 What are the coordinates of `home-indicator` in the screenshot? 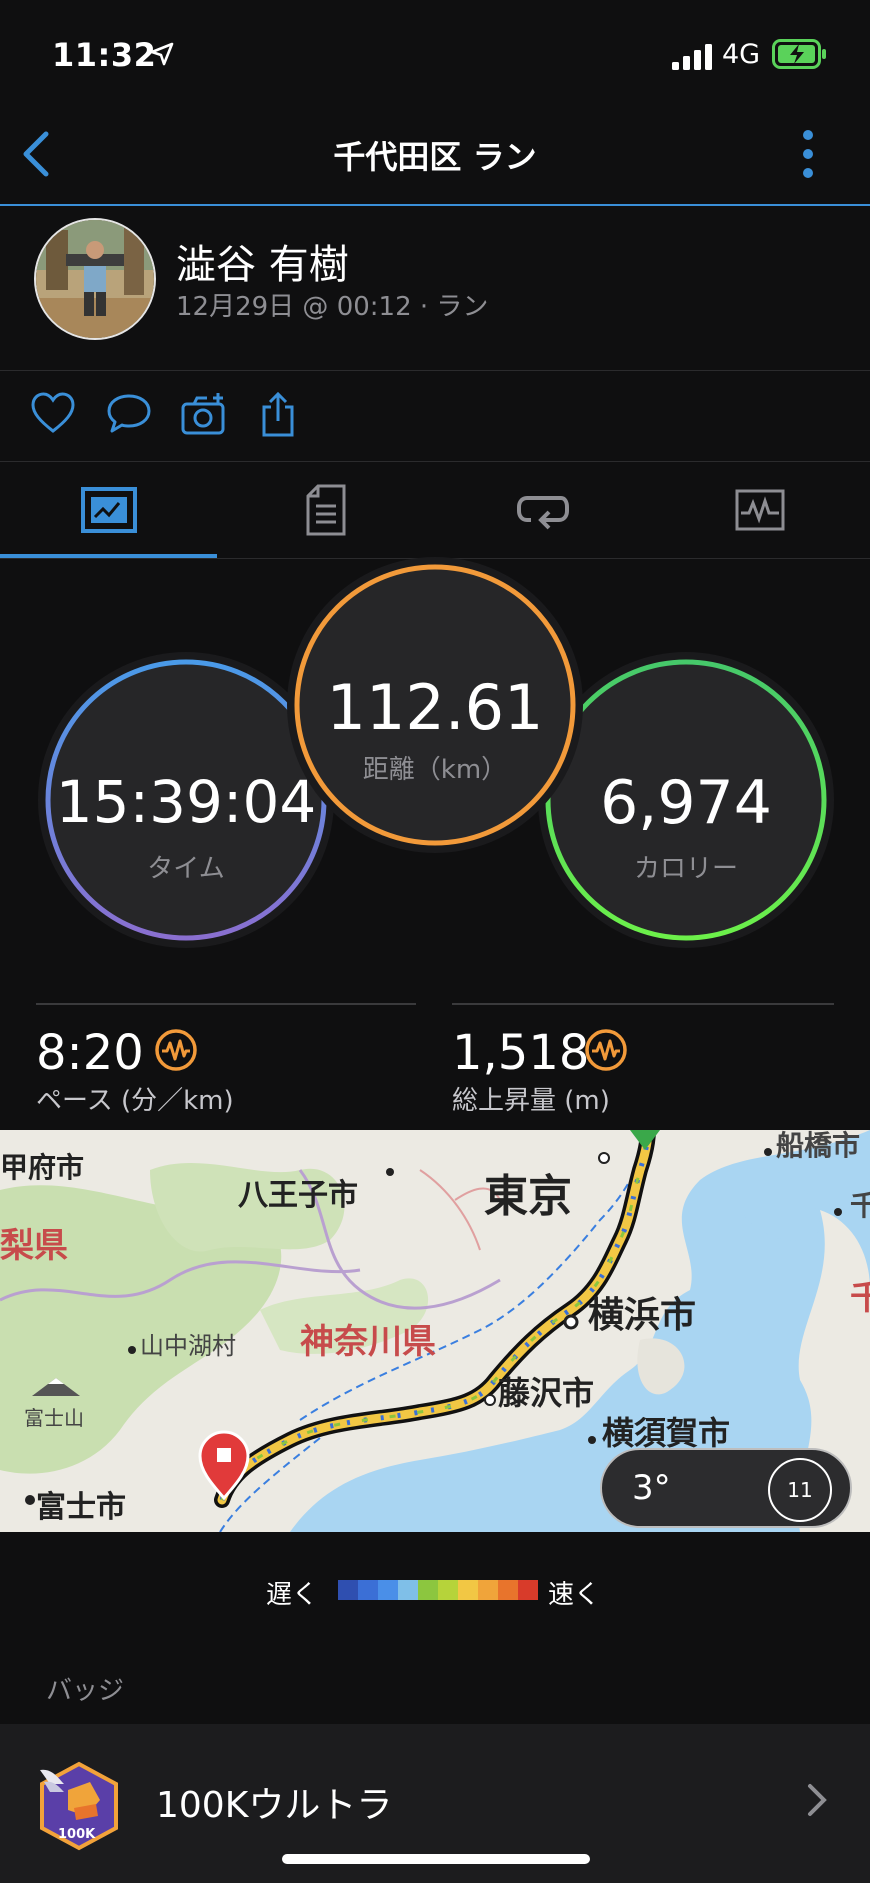 It's located at (436, 1859).